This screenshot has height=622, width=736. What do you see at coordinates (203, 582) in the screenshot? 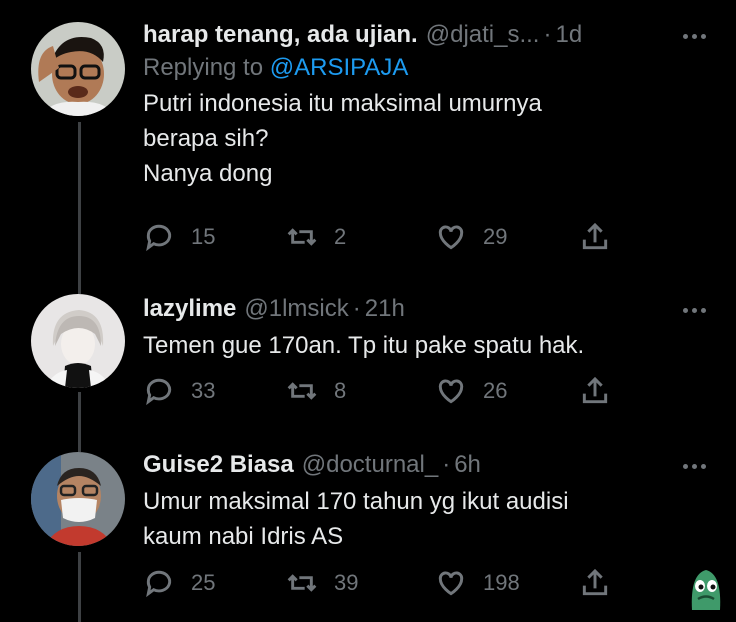
I see `reply-count: 25` at bounding box center [203, 582].